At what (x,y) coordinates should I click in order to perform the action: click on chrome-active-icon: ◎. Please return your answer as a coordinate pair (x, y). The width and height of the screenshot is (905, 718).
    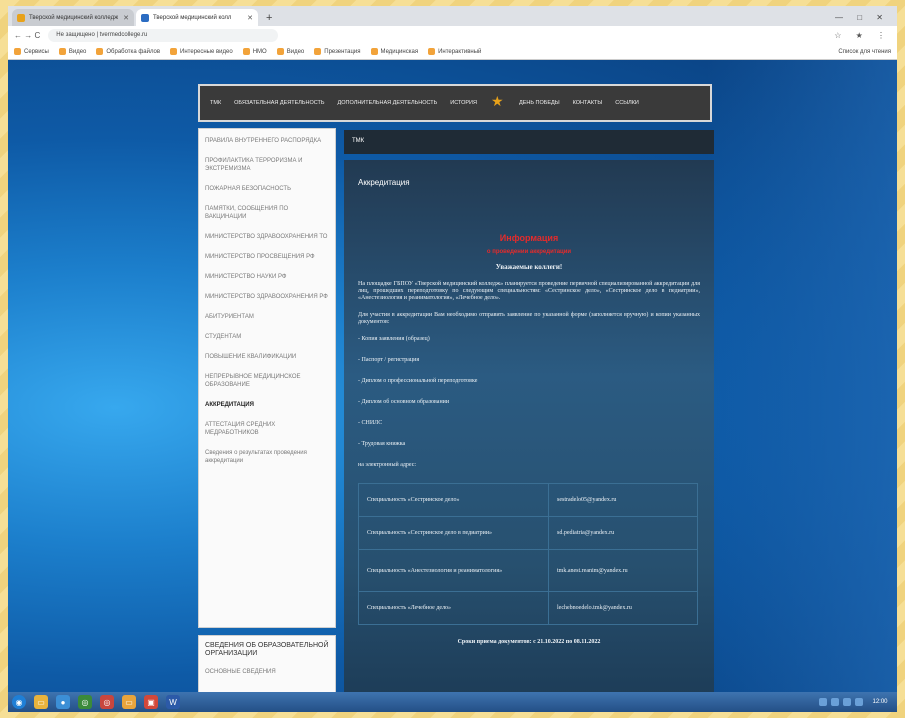
    Looking at the image, I should click on (107, 702).